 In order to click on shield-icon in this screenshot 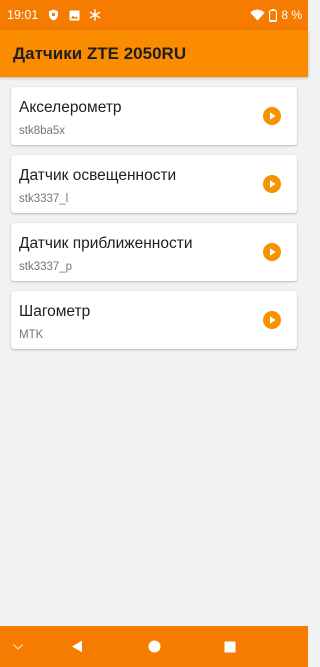, I will do `click(53, 15)`.